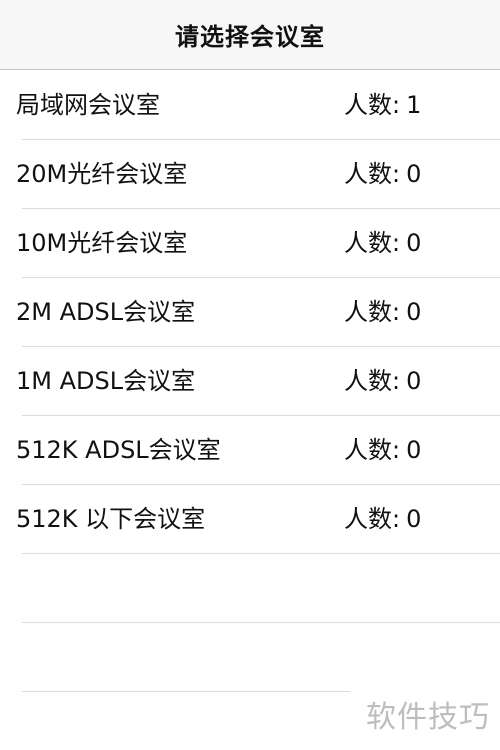 The image size is (500, 750). What do you see at coordinates (102, 174) in the screenshot?
I see `room-name: 20M光纤会议室` at bounding box center [102, 174].